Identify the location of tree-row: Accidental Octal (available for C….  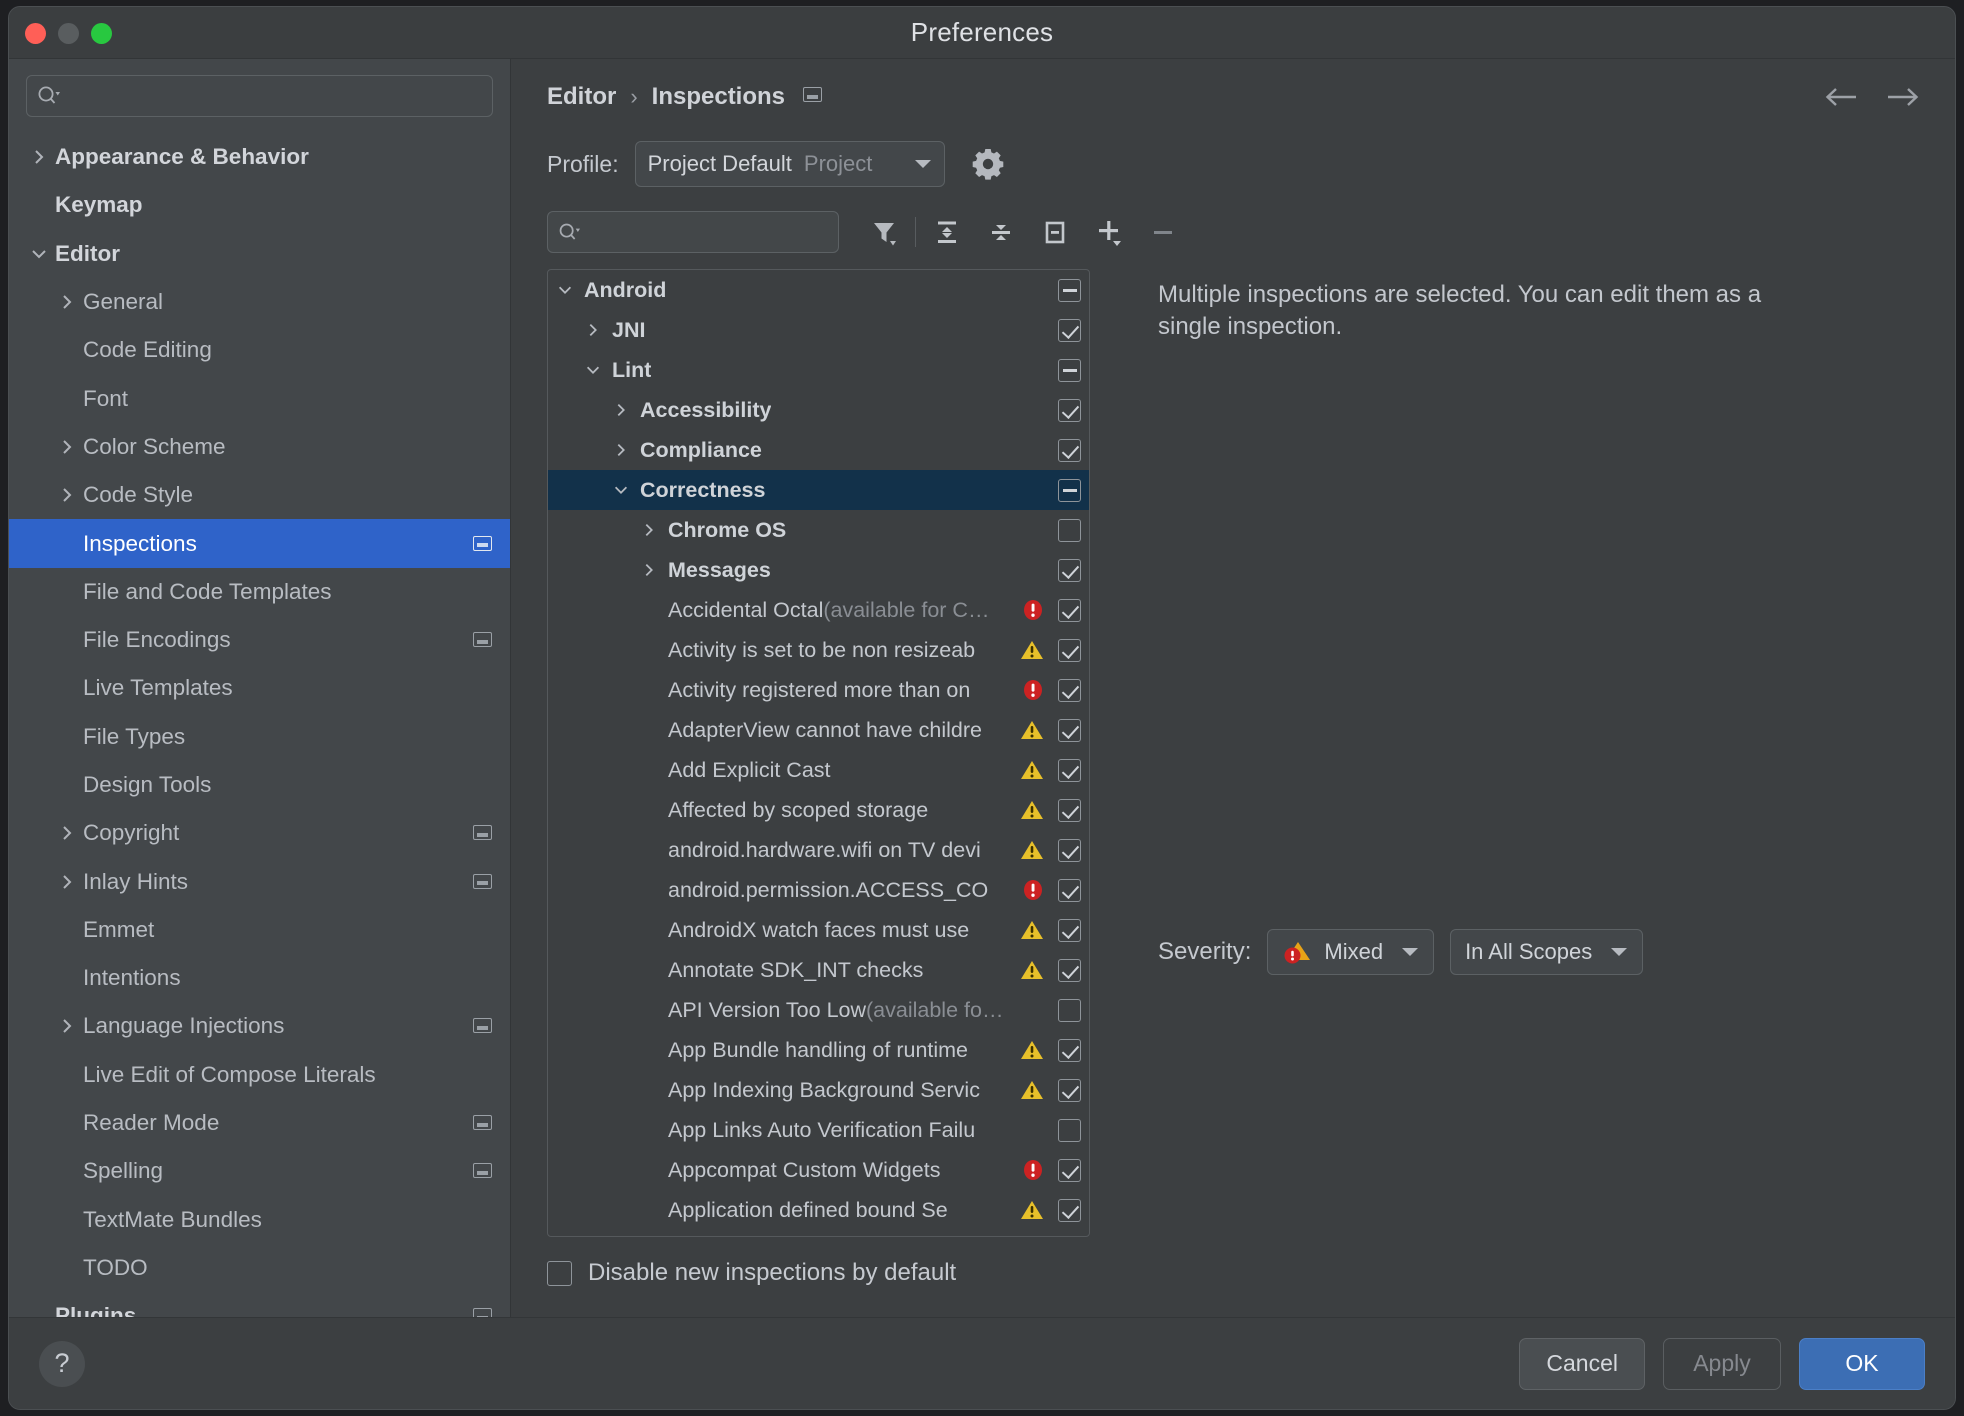
(818, 610).